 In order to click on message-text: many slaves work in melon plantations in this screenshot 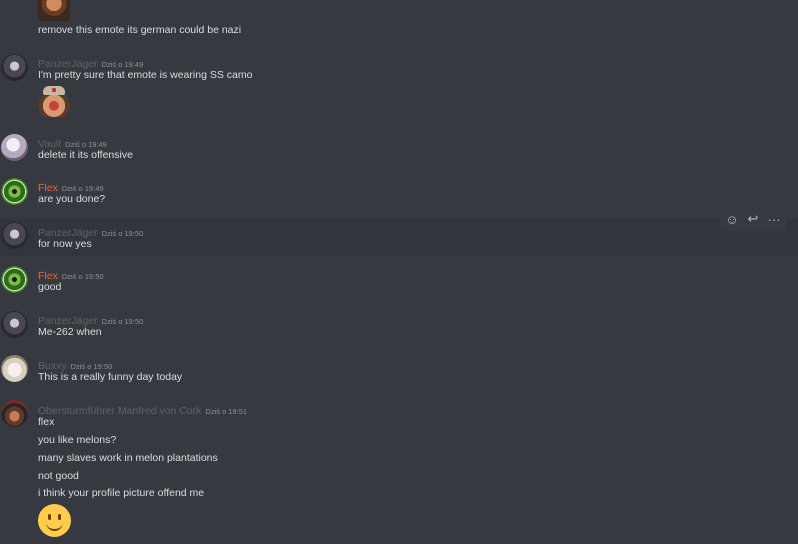, I will do `click(128, 458)`.